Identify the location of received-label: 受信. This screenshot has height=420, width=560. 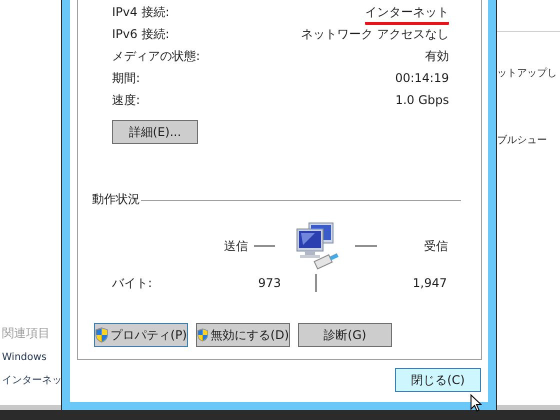
(435, 246).